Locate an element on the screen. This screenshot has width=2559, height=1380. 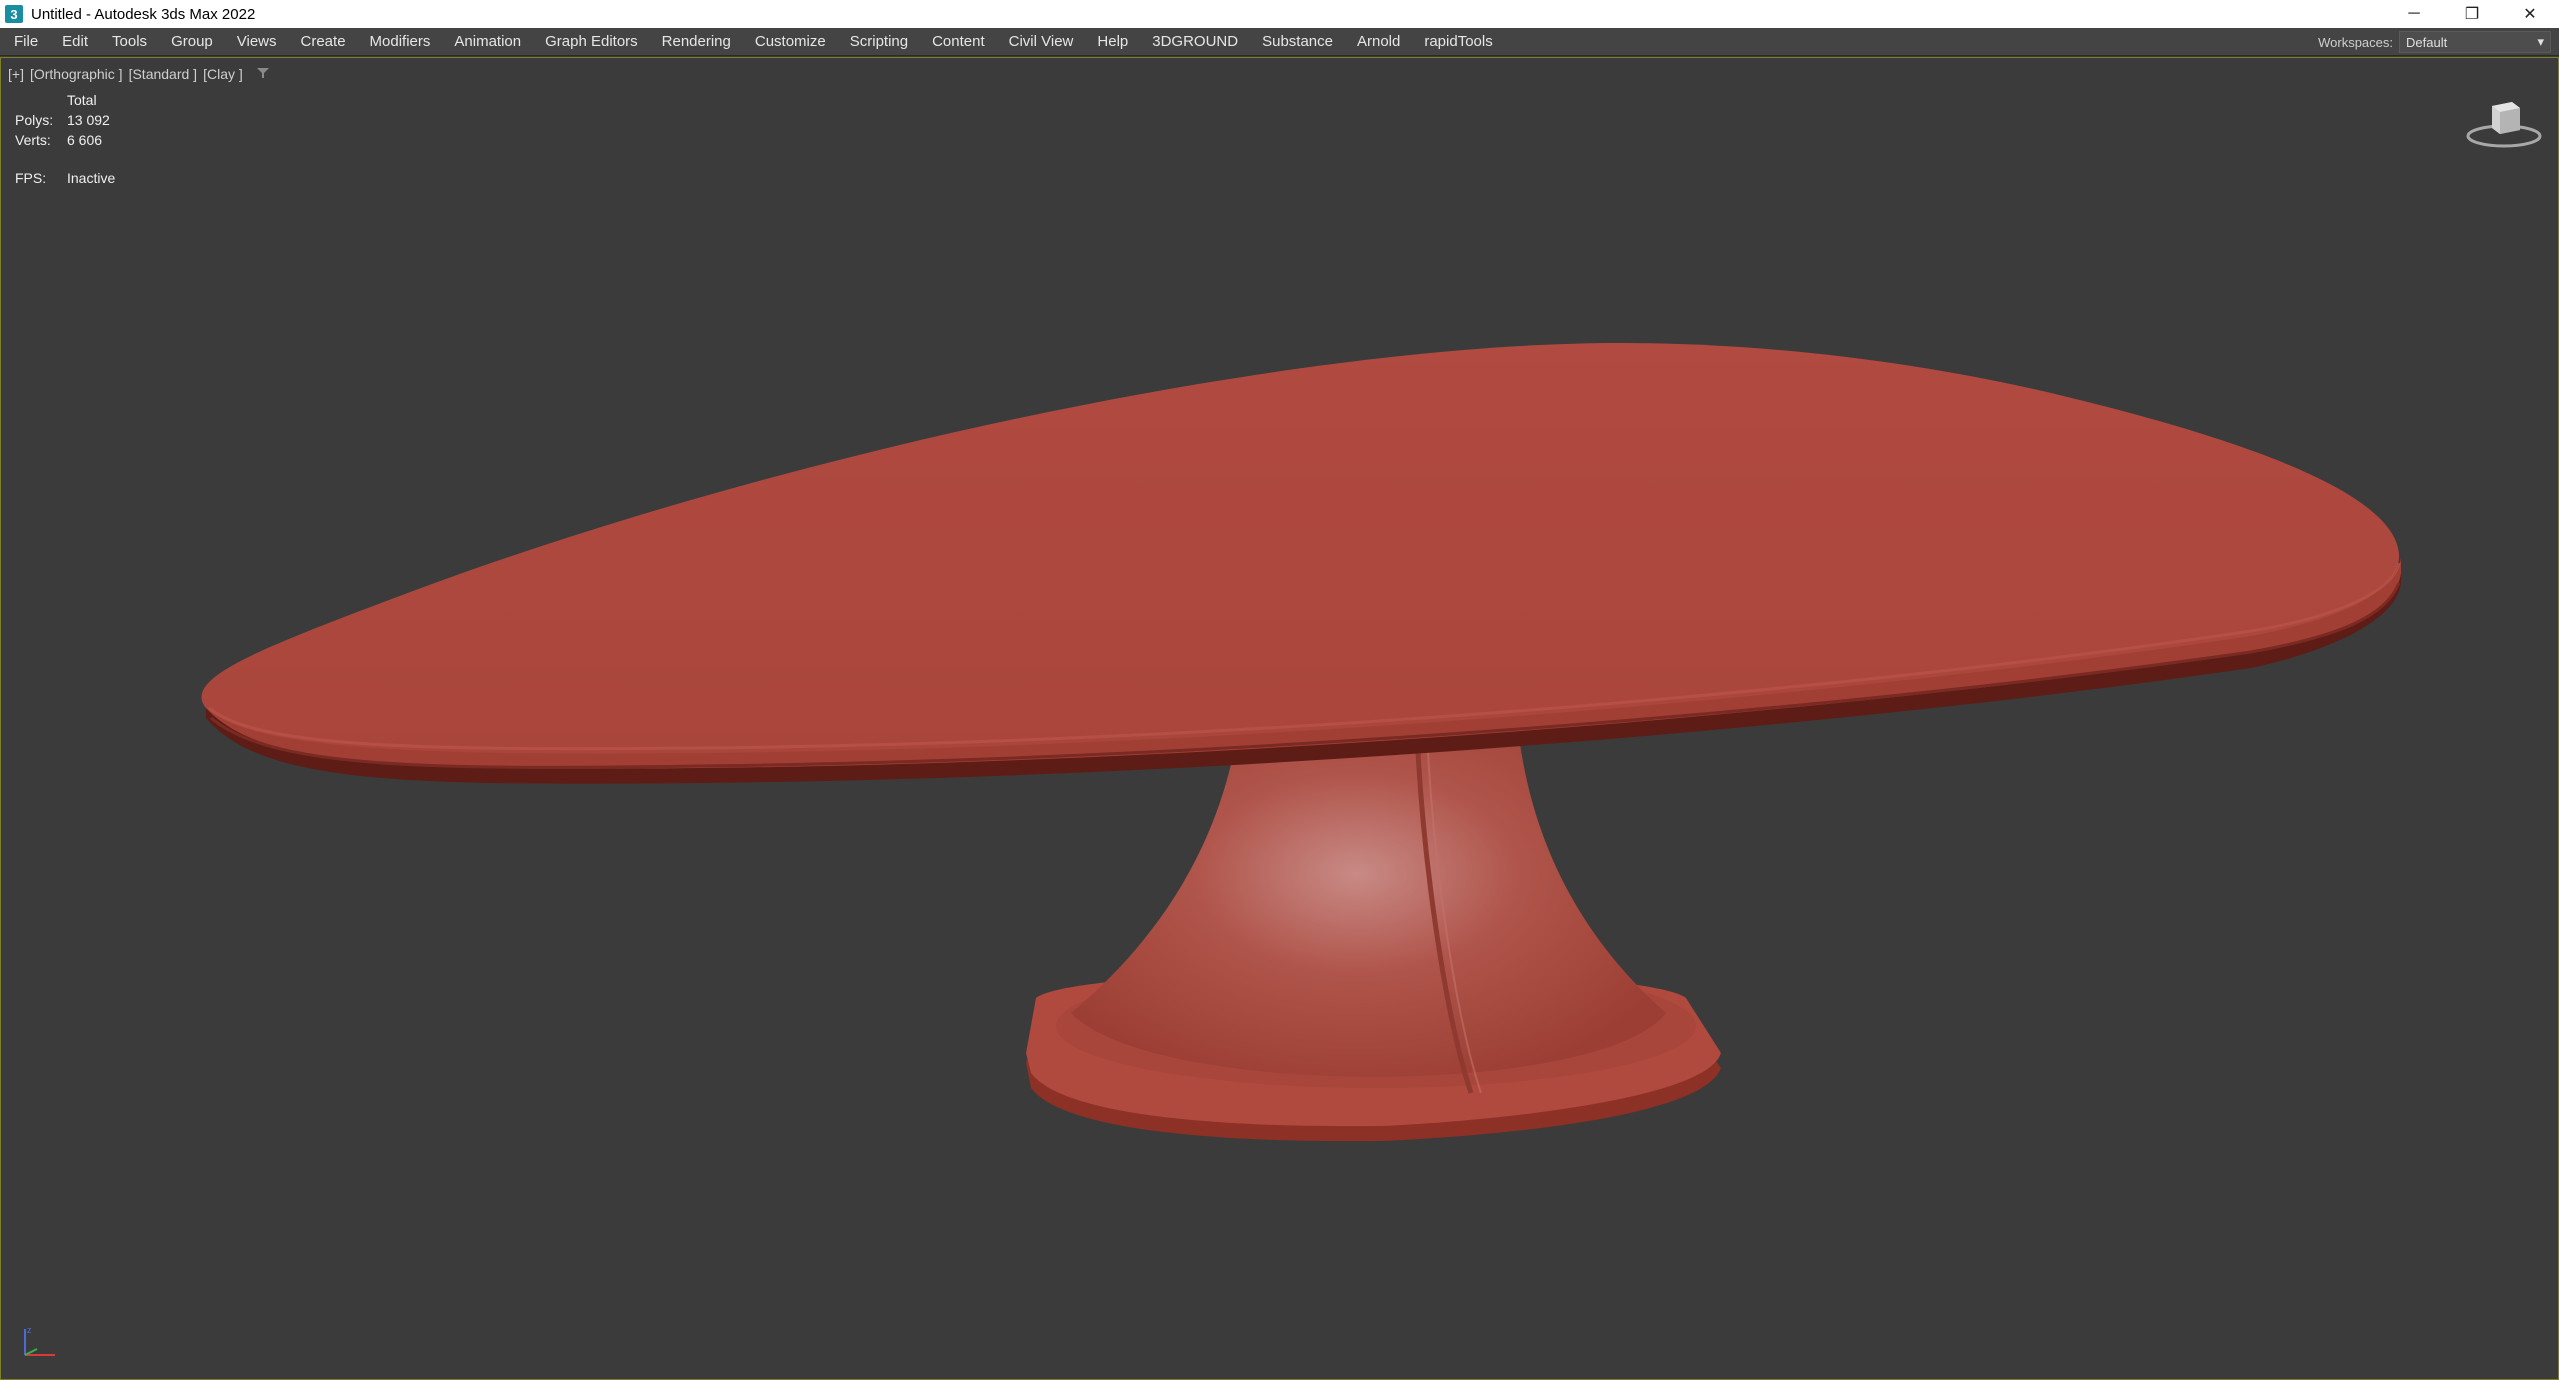
workspaces-value: Default is located at coordinates (2427, 42).